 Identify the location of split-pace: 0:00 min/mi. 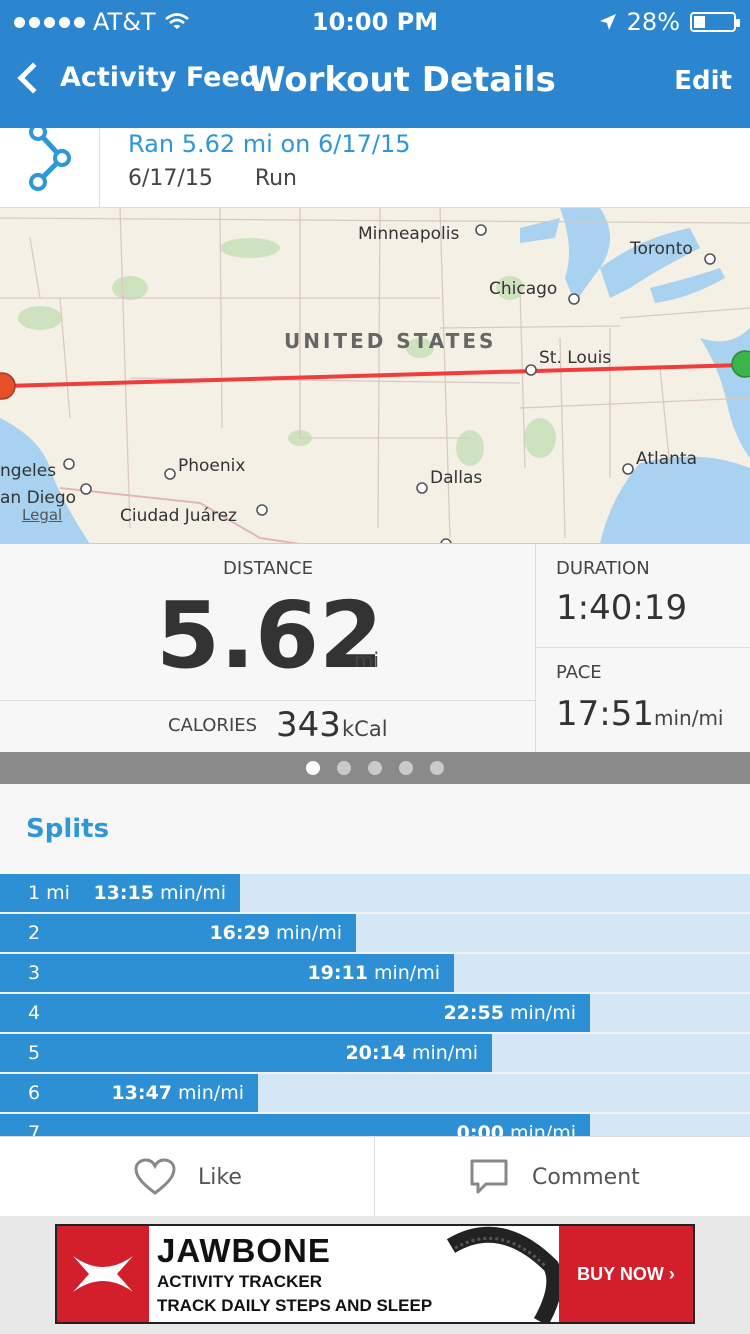
(516, 1129).